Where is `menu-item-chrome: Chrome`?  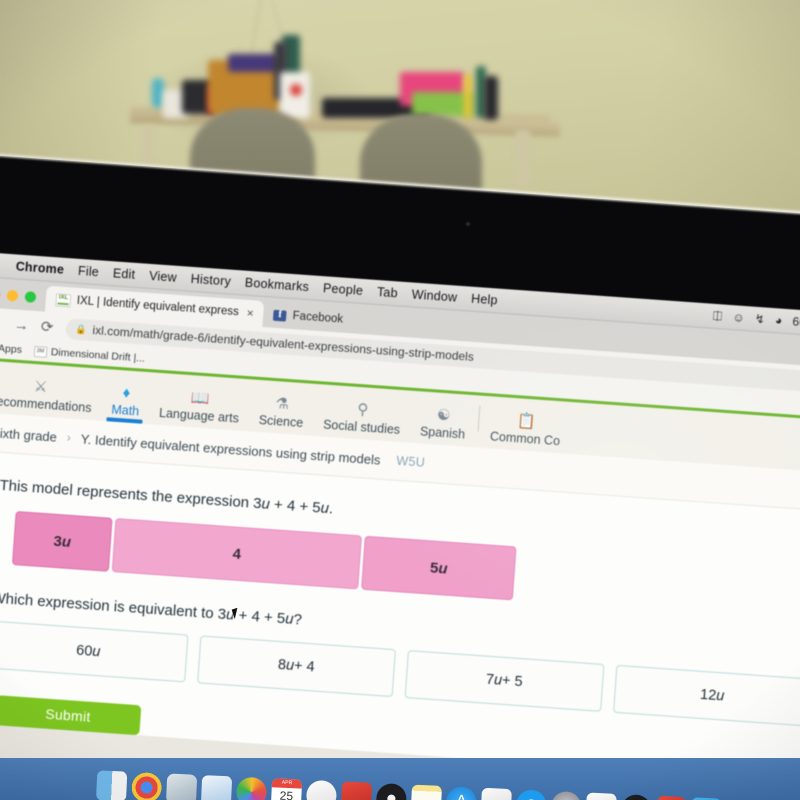 menu-item-chrome: Chrome is located at coordinates (39, 267).